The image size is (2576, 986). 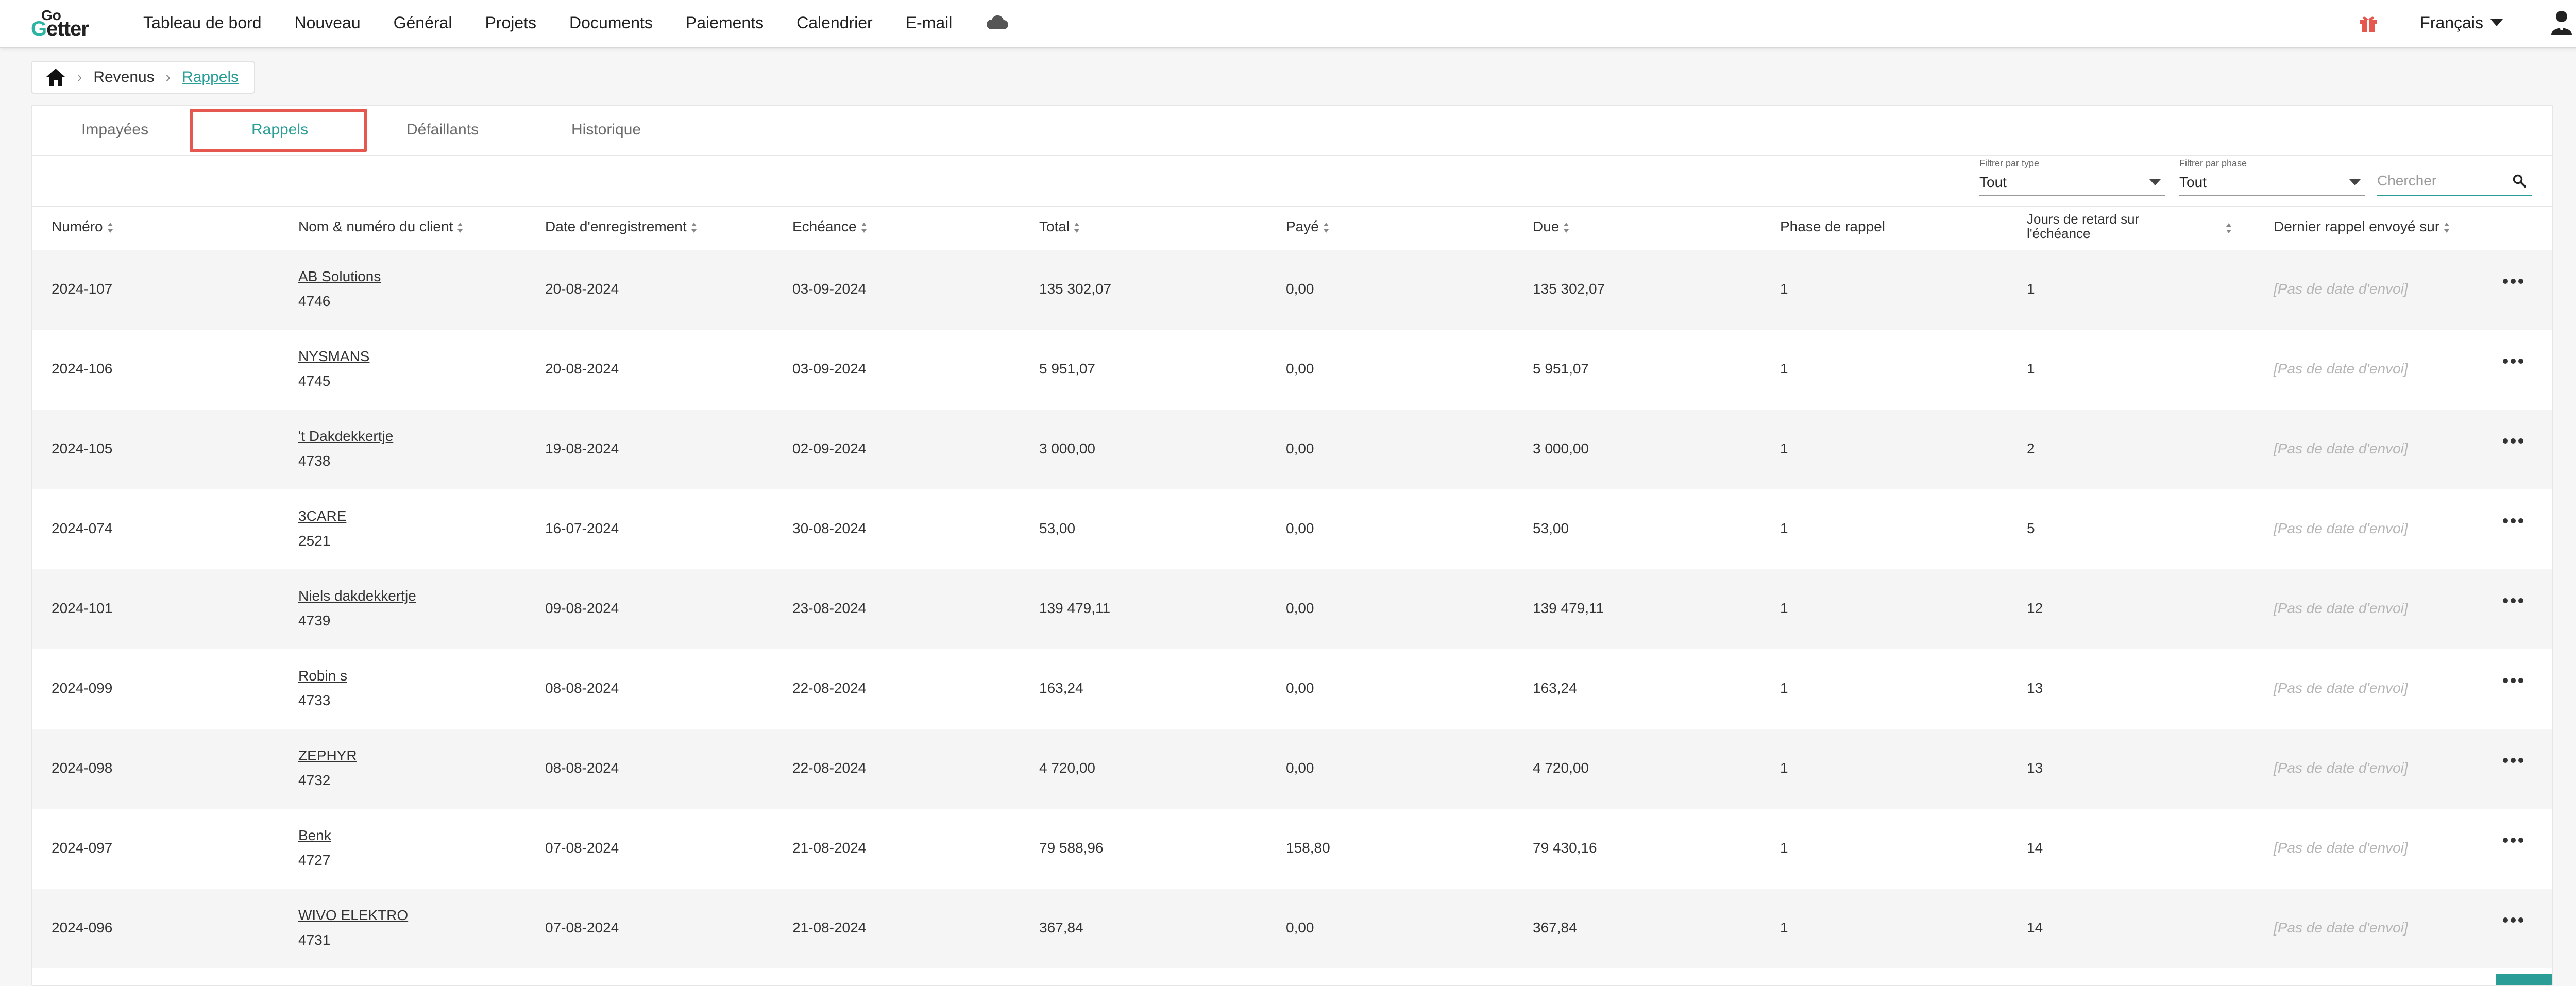 What do you see at coordinates (314, 780) in the screenshot?
I see `client-number: 4732` at bounding box center [314, 780].